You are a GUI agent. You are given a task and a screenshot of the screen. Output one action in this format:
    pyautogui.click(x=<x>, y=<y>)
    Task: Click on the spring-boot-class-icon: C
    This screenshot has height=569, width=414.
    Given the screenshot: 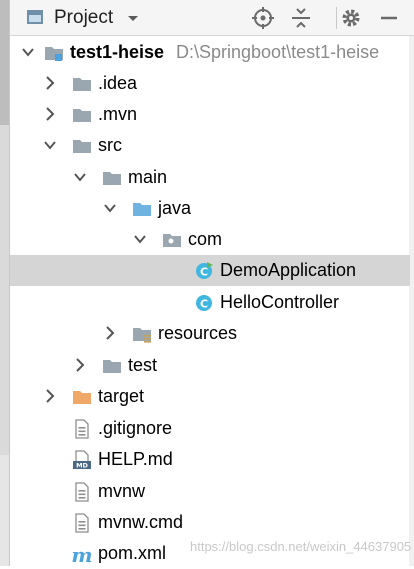 What is the action you would take?
    pyautogui.click(x=204, y=270)
    